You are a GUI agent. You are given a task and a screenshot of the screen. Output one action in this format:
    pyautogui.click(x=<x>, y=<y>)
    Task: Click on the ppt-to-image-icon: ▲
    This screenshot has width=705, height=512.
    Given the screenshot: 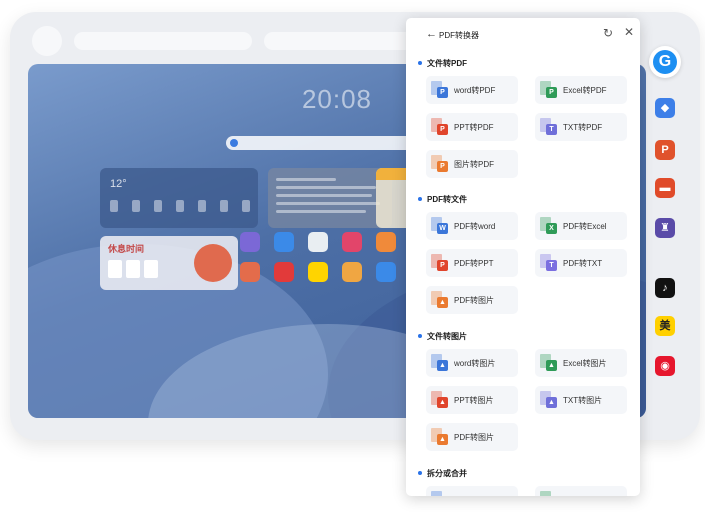 What is the action you would take?
    pyautogui.click(x=439, y=400)
    